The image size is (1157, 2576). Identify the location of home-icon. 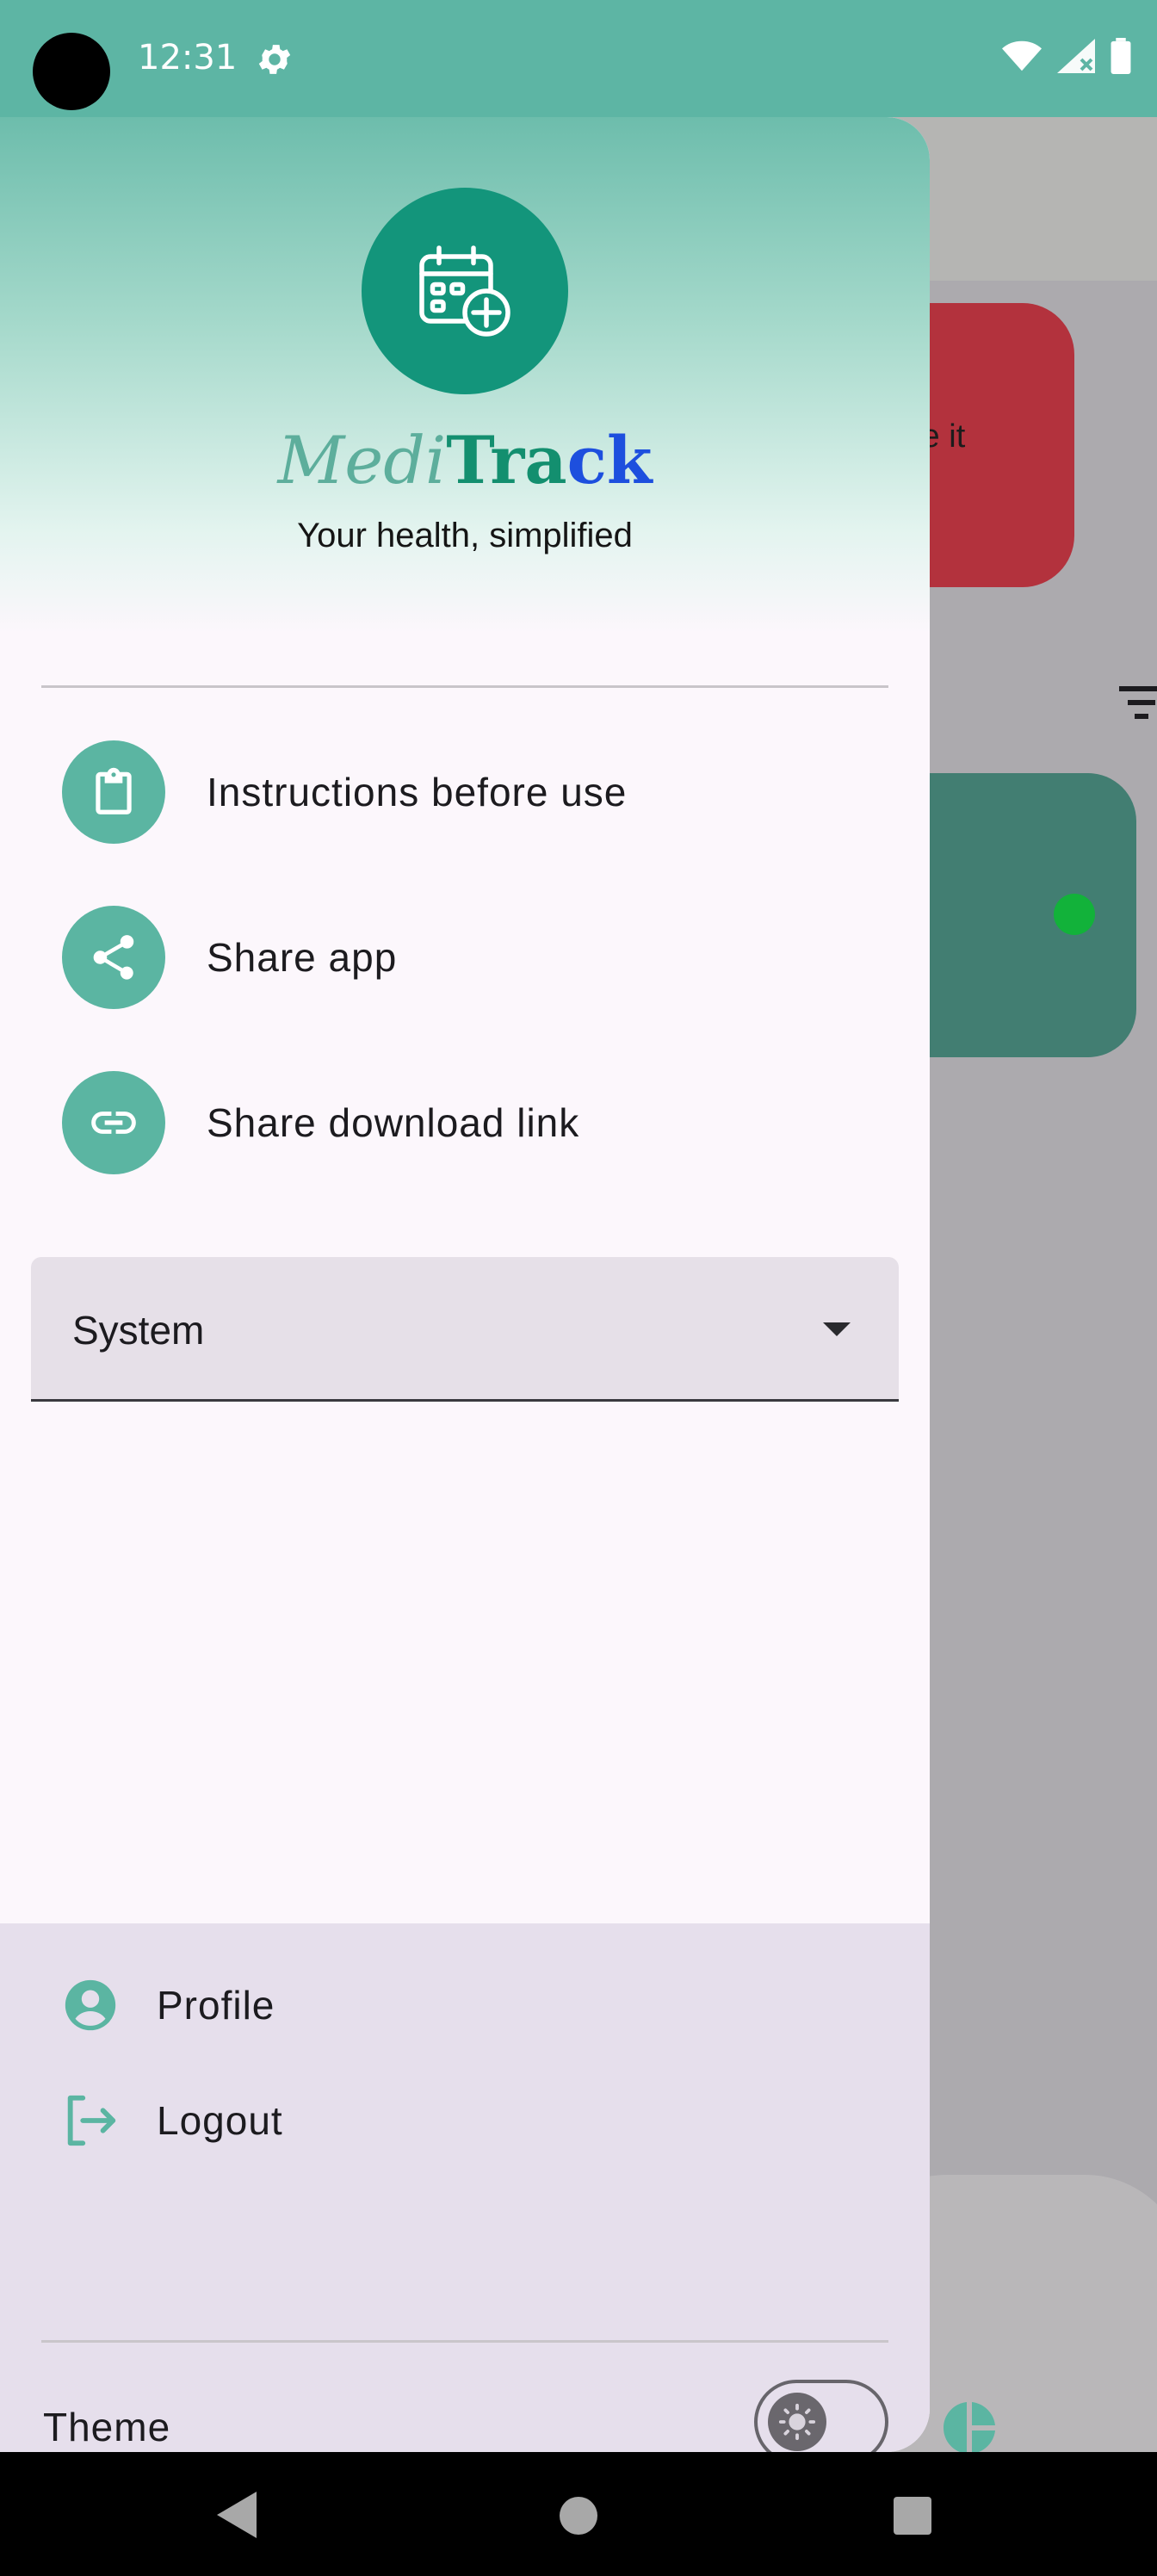
(579, 2516).